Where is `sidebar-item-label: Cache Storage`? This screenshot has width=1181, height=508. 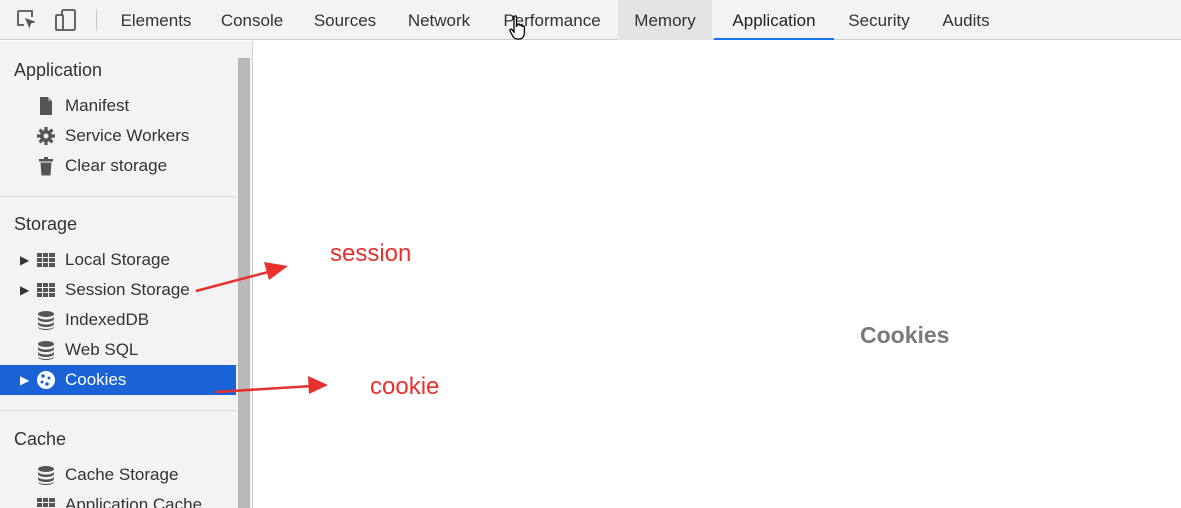 sidebar-item-label: Cache Storage is located at coordinates (122, 474).